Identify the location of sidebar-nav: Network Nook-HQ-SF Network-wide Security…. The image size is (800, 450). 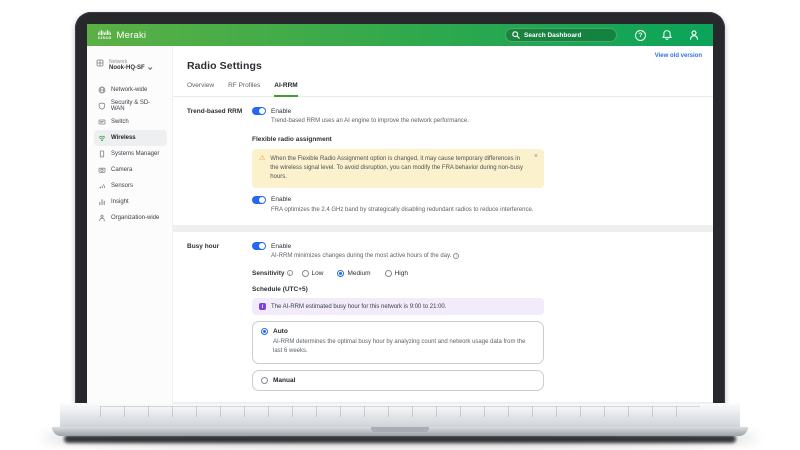
(130, 225).